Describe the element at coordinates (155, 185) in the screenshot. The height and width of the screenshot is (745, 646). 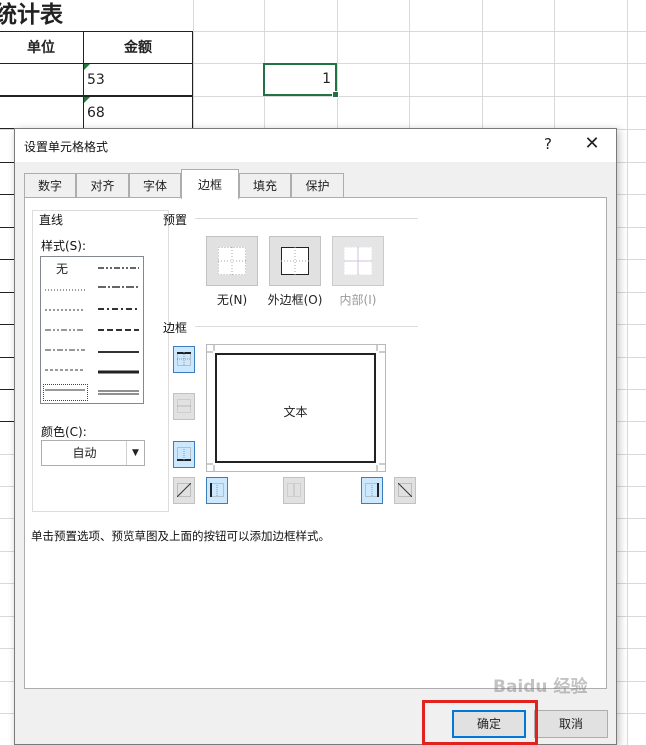
I see `tab-font: 字体` at that location.